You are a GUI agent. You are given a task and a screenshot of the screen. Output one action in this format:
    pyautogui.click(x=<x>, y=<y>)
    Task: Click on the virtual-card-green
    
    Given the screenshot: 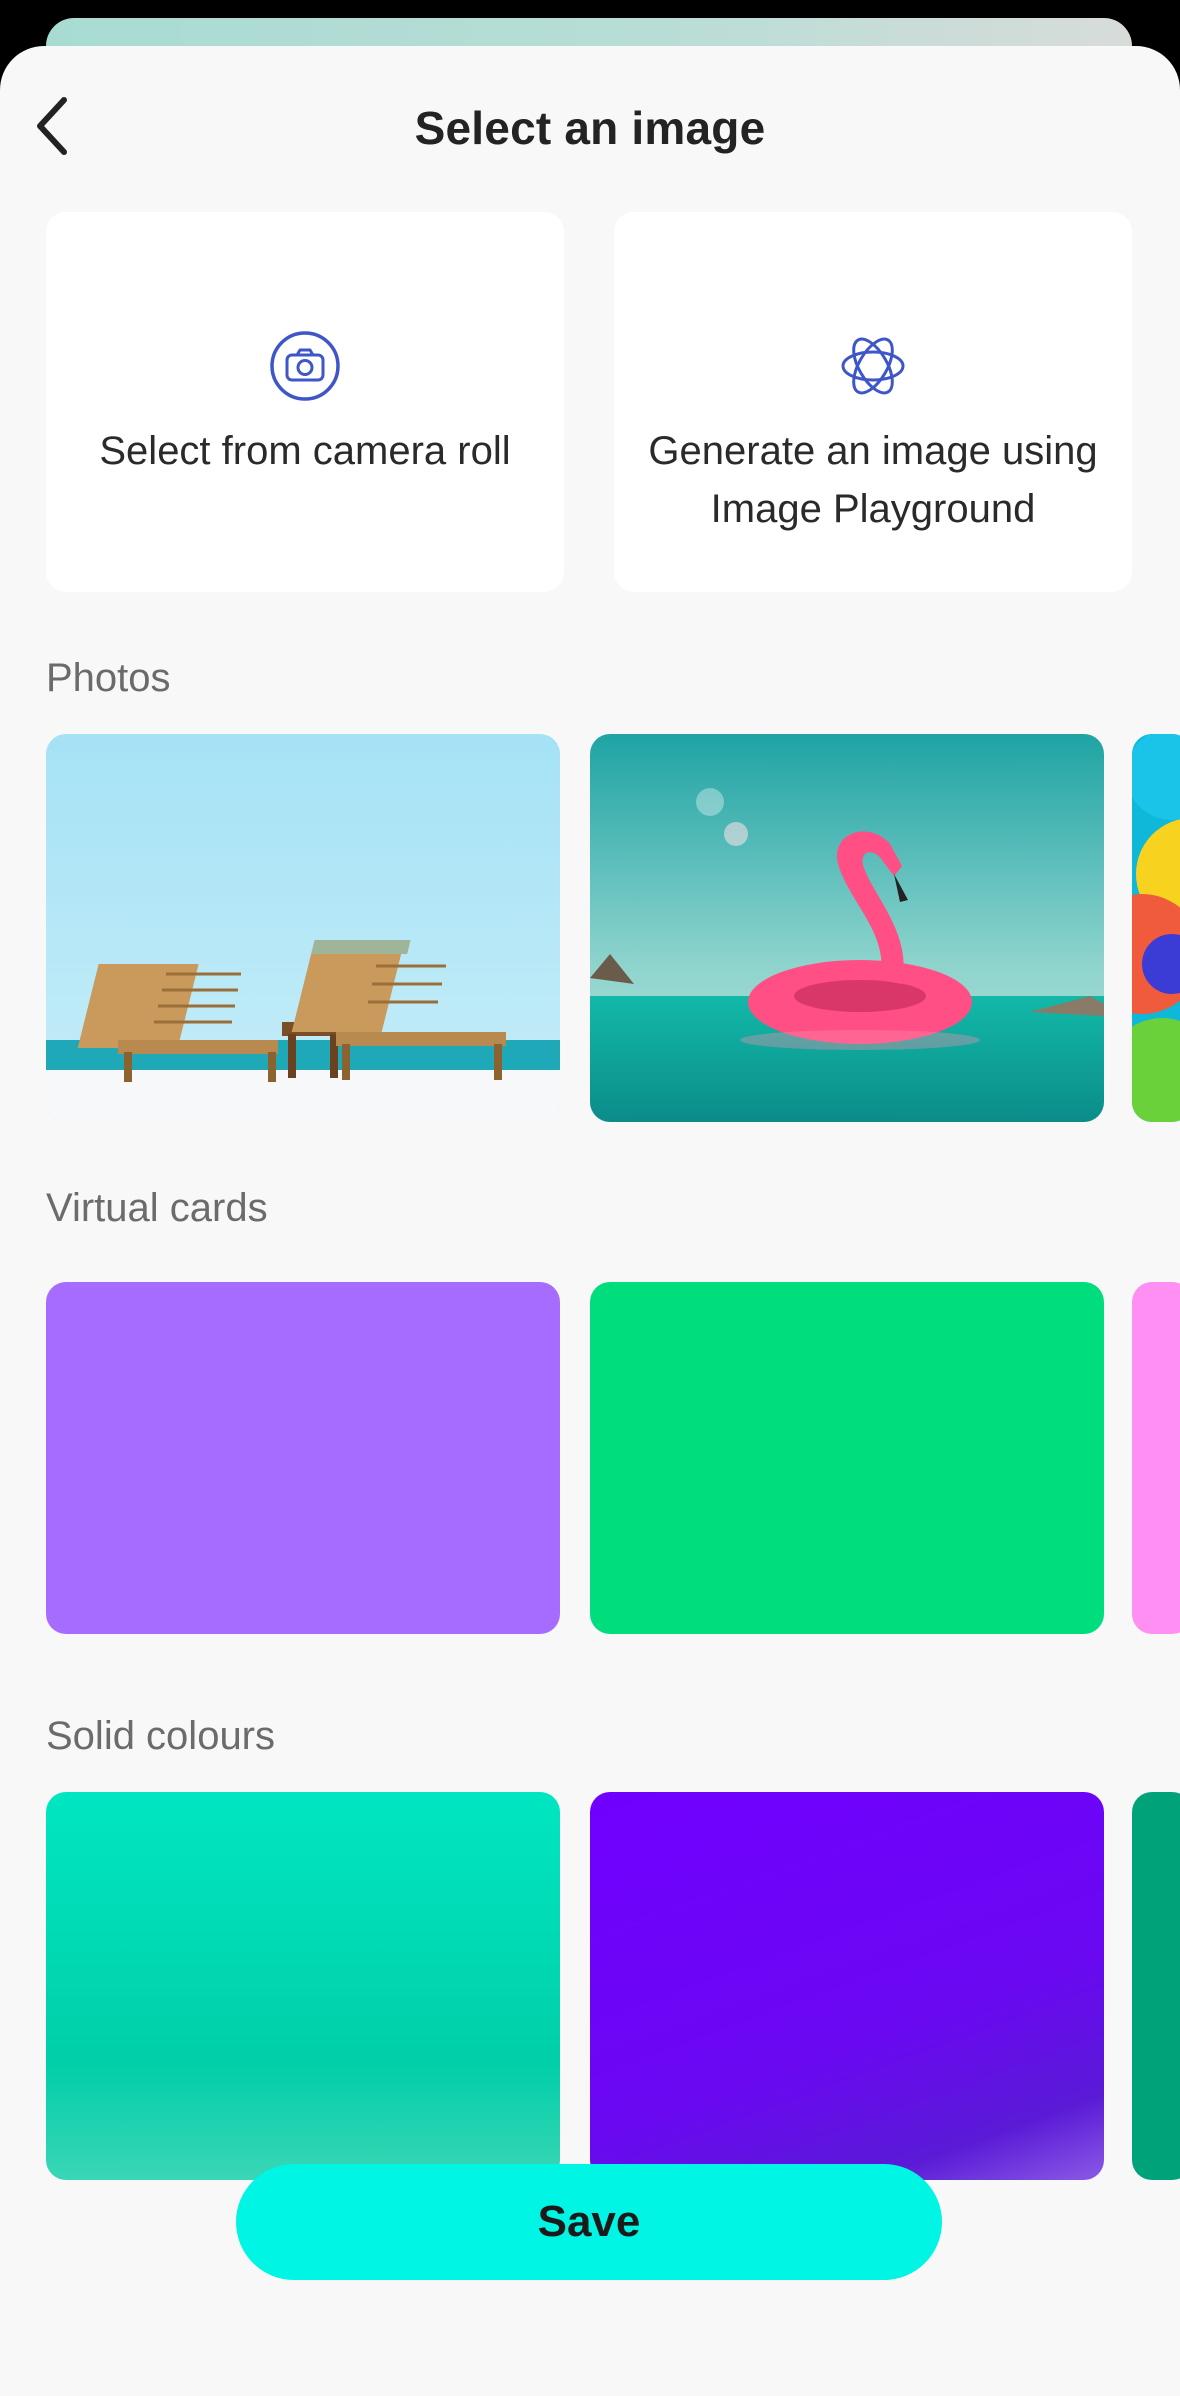 What is the action you would take?
    pyautogui.click(x=847, y=1458)
    